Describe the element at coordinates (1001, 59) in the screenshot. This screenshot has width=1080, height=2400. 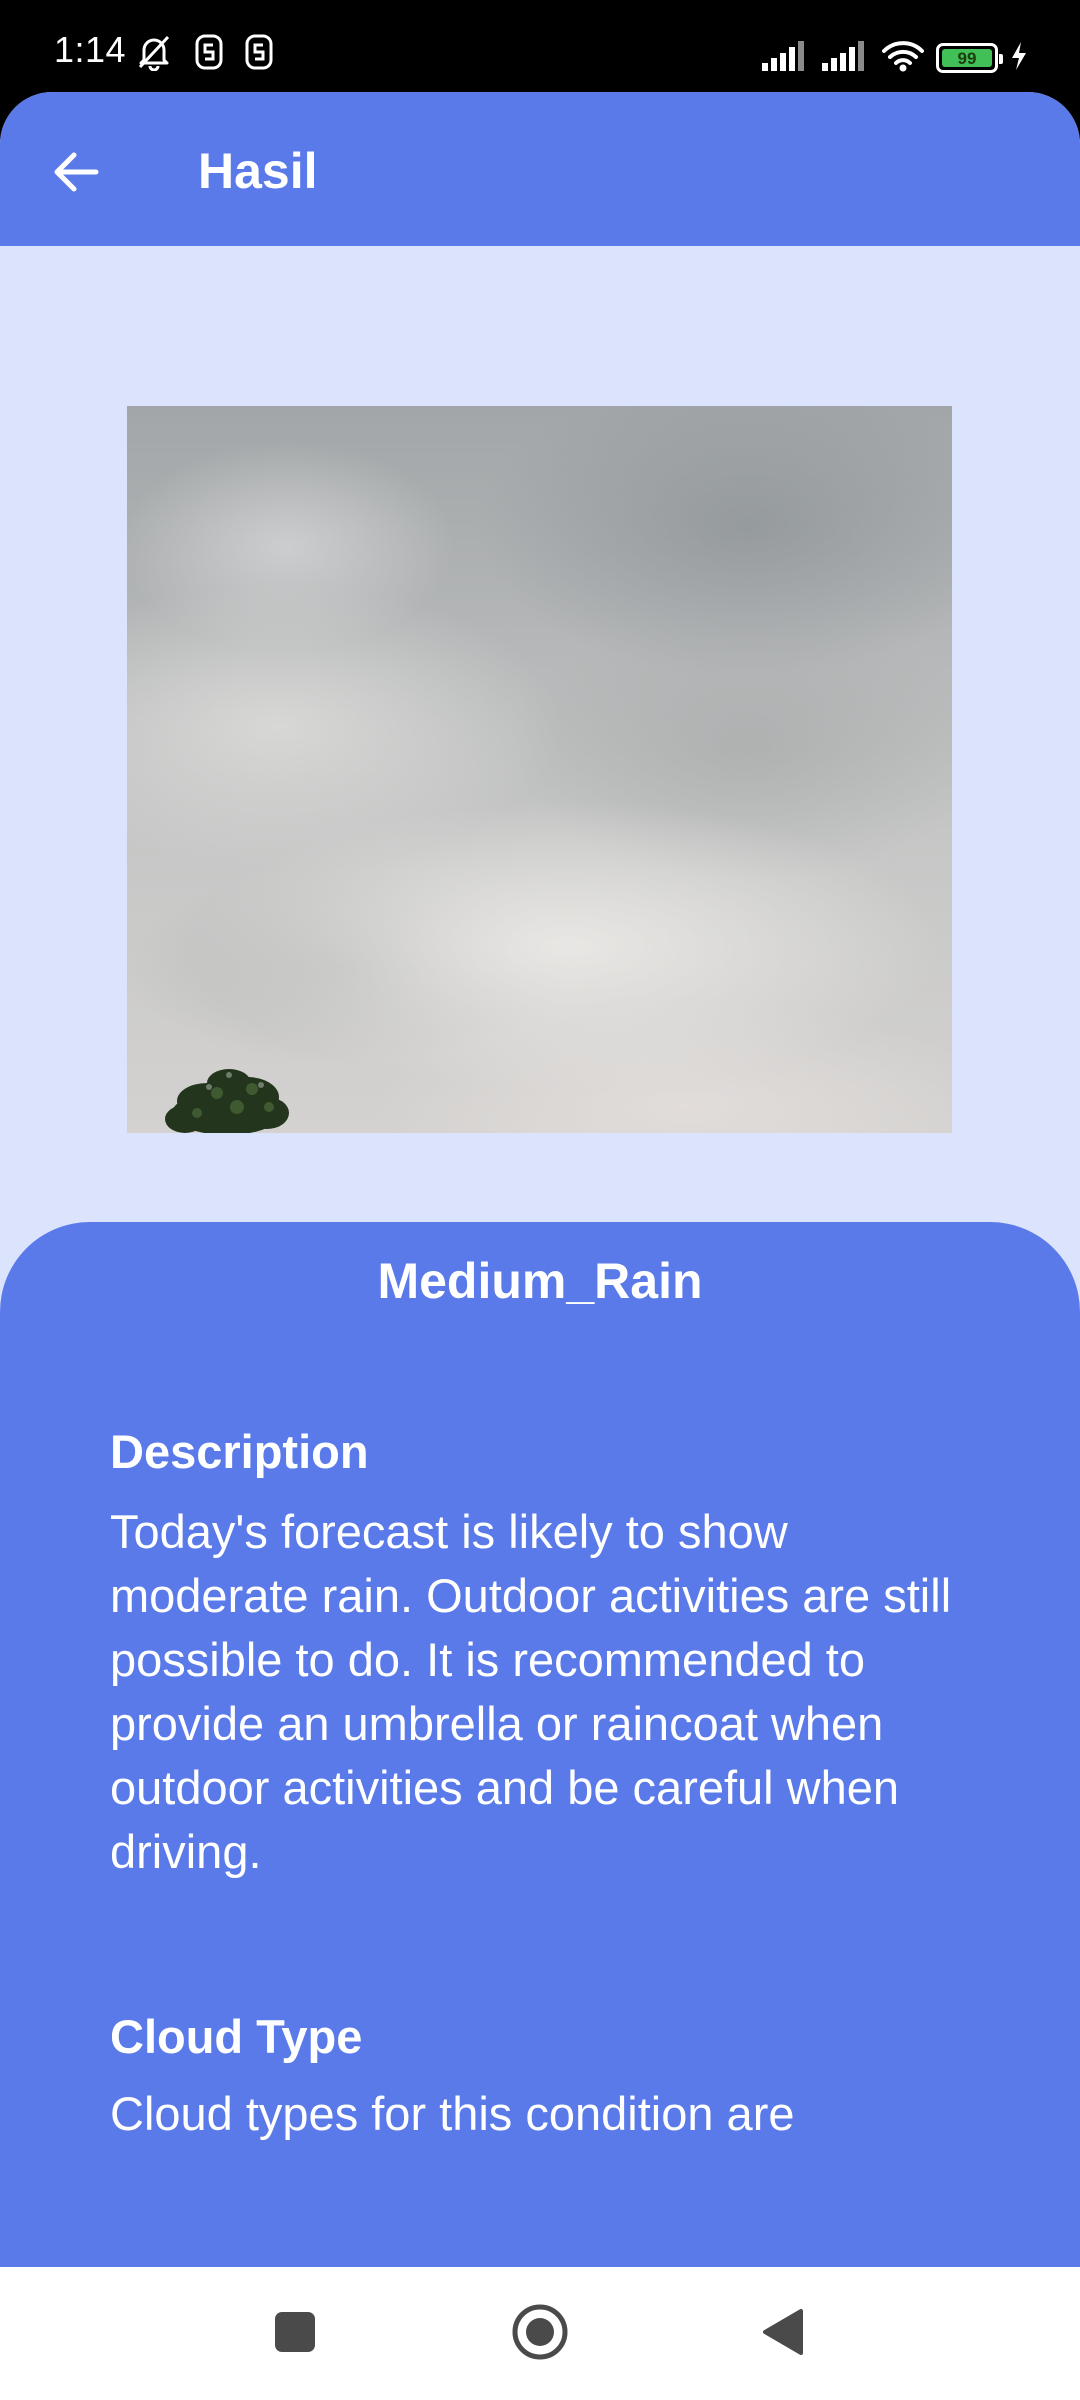
I see `battery-cap` at that location.